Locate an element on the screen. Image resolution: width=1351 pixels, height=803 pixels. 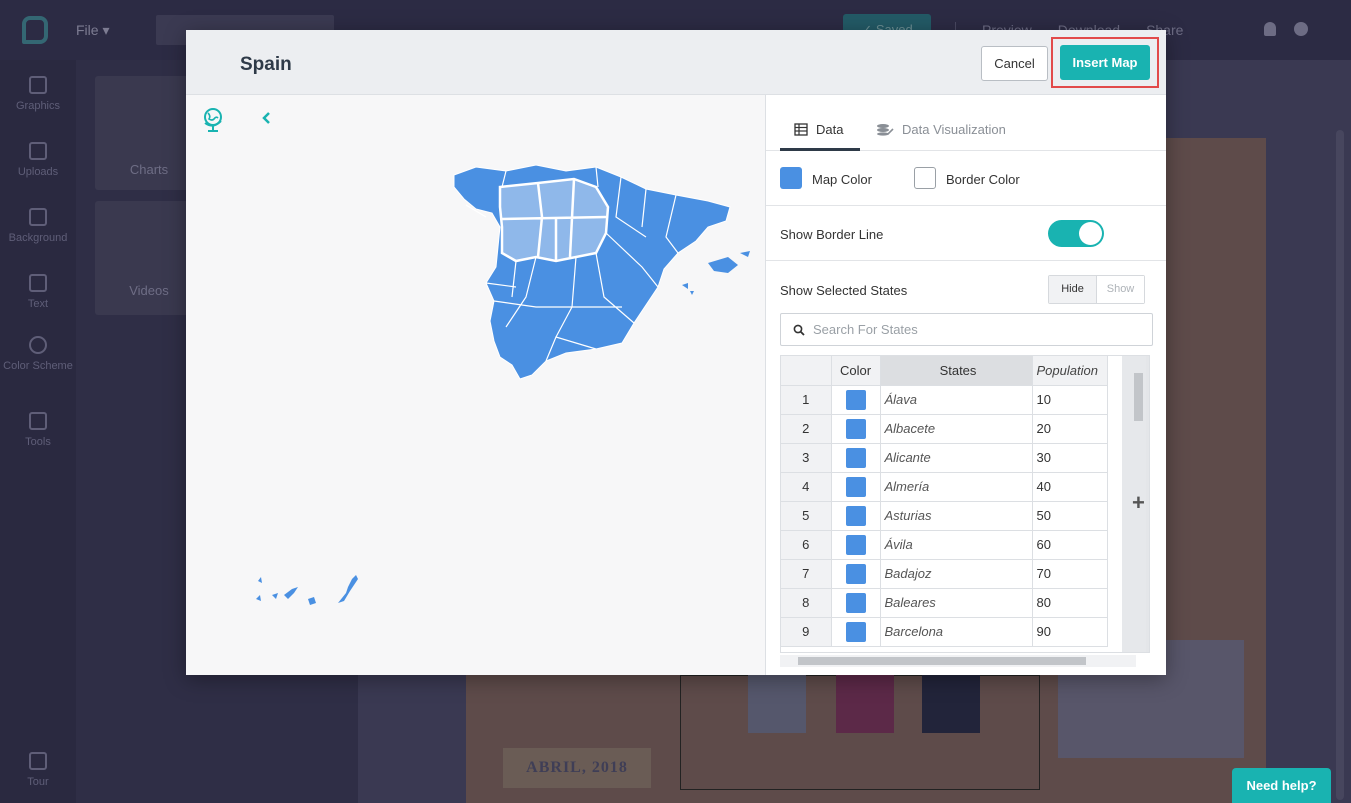
image-icon is located at coordinates (38, 85).